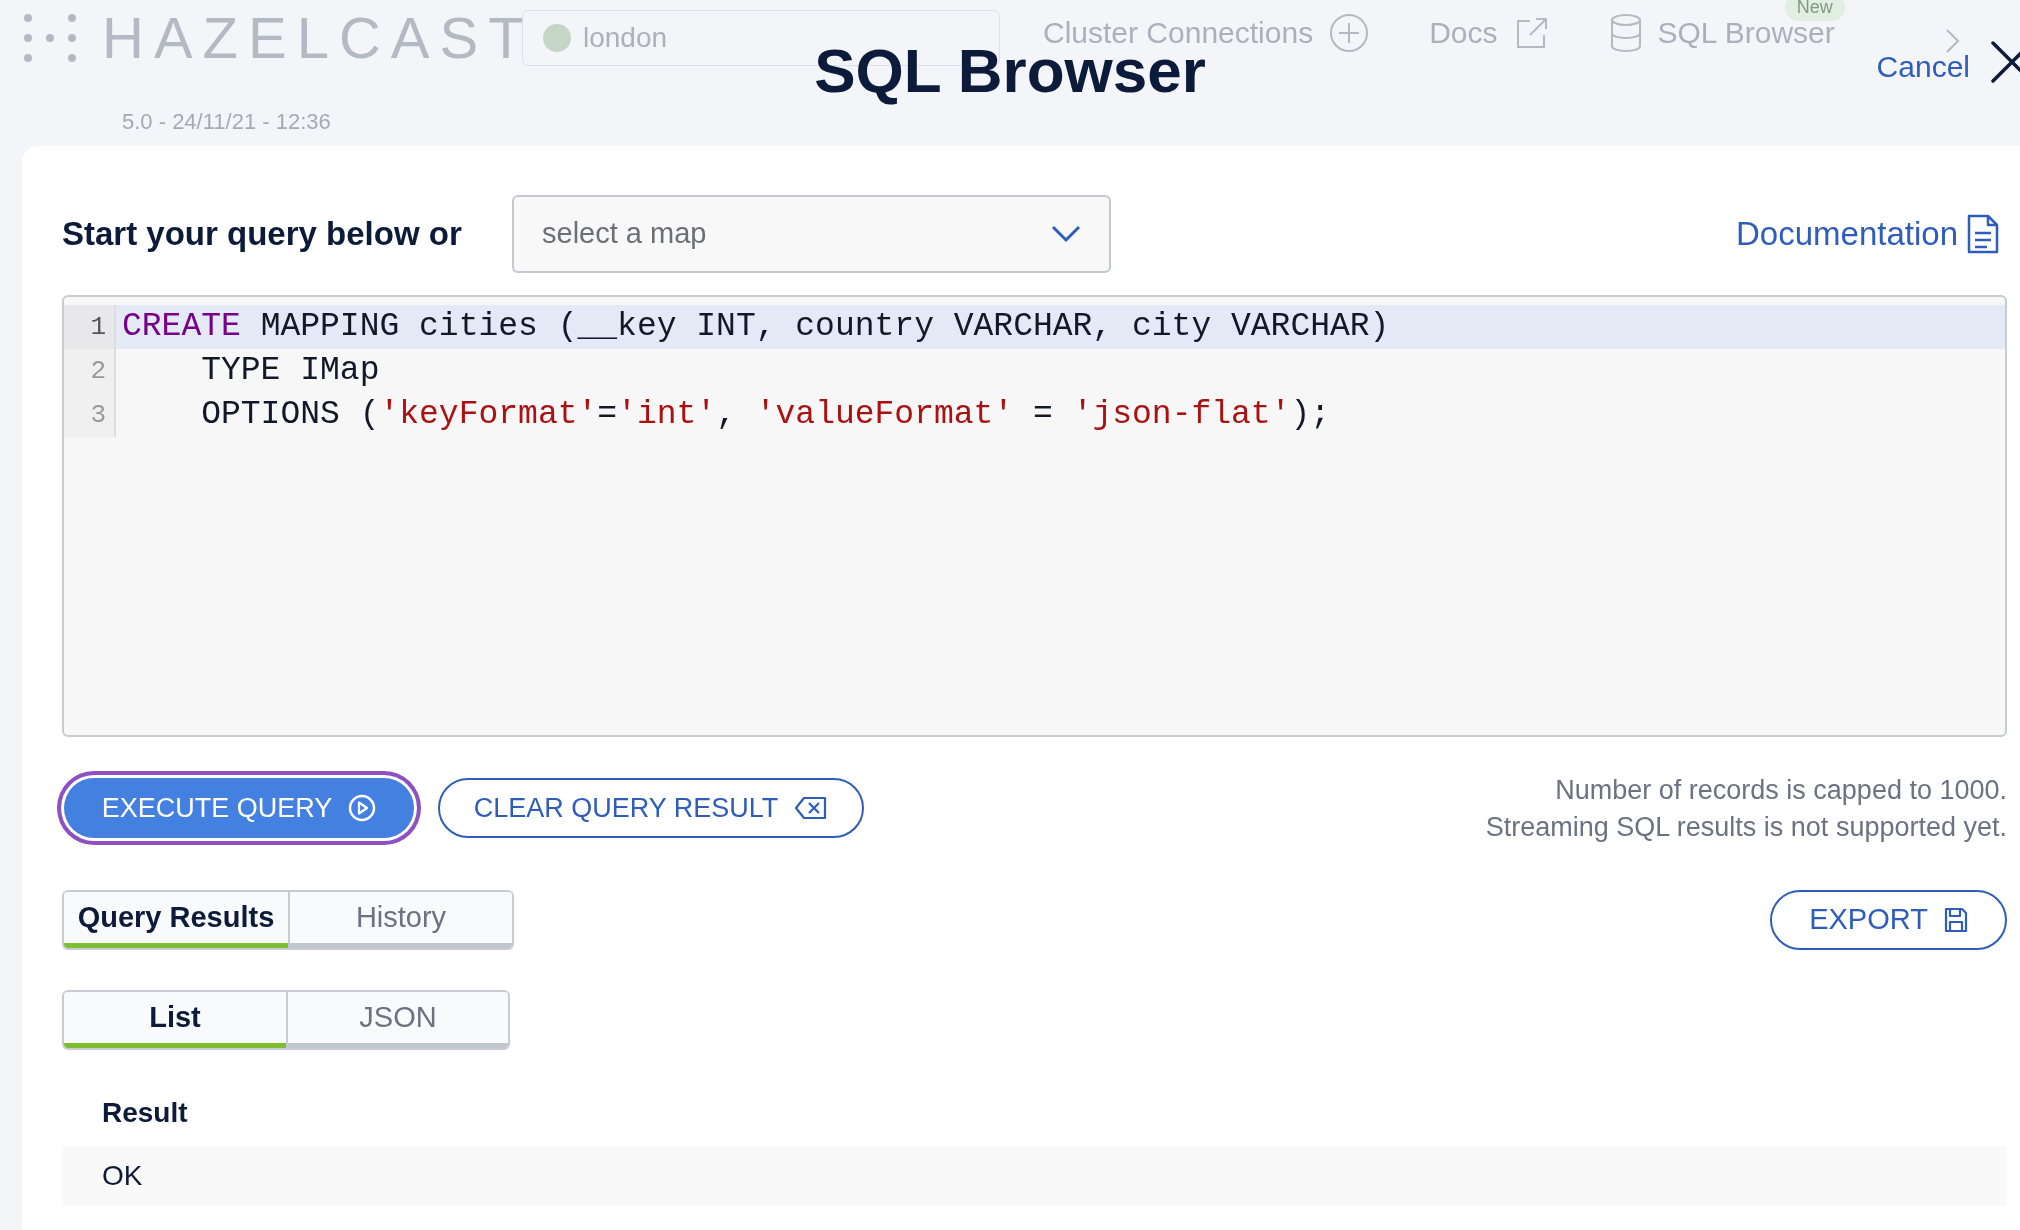 This screenshot has height=1230, width=2020. What do you see at coordinates (90, 371) in the screenshot?
I see `line-number: 2` at bounding box center [90, 371].